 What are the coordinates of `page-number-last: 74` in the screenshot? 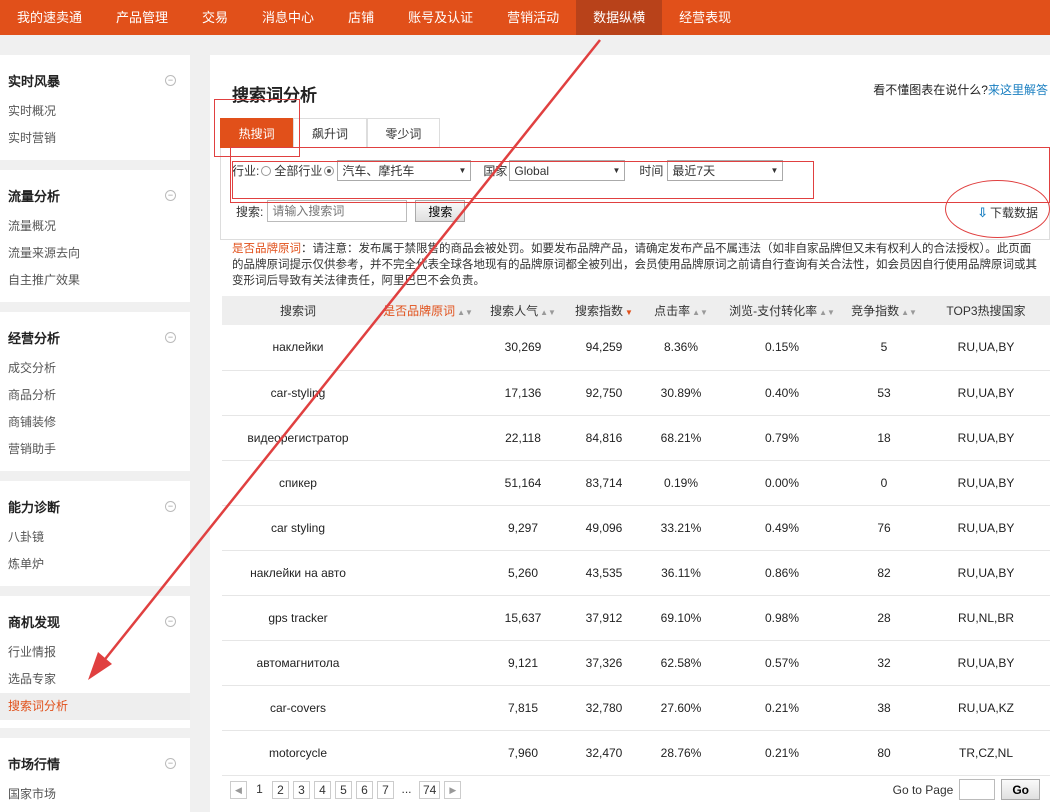 It's located at (430, 790).